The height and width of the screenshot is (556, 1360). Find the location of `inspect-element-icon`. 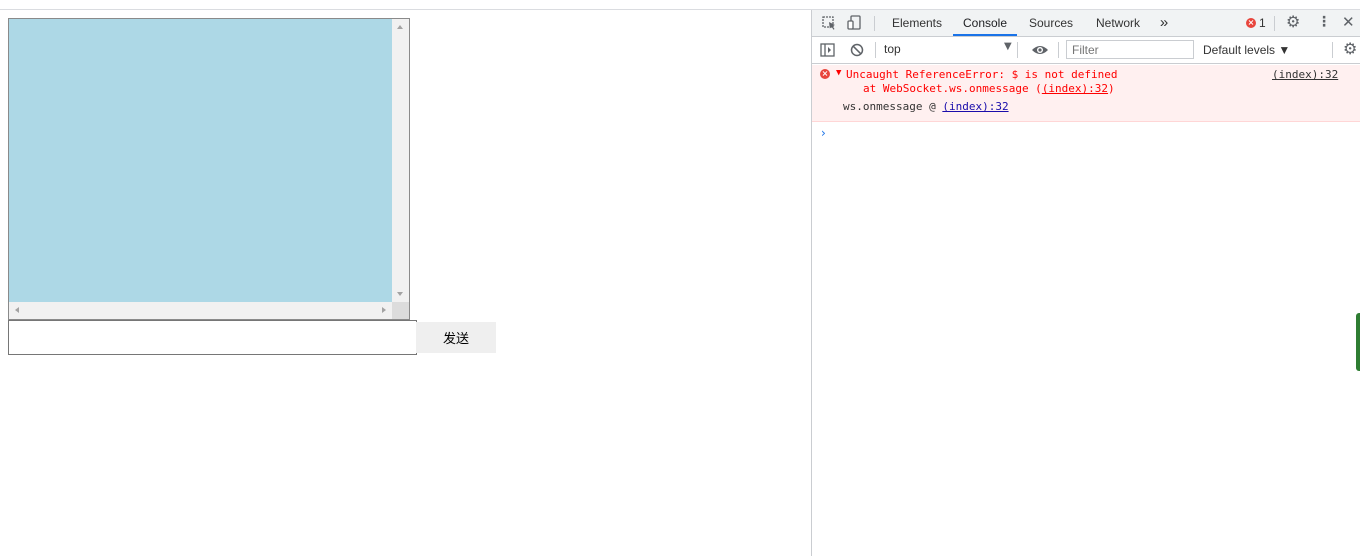

inspect-element-icon is located at coordinates (829, 23).